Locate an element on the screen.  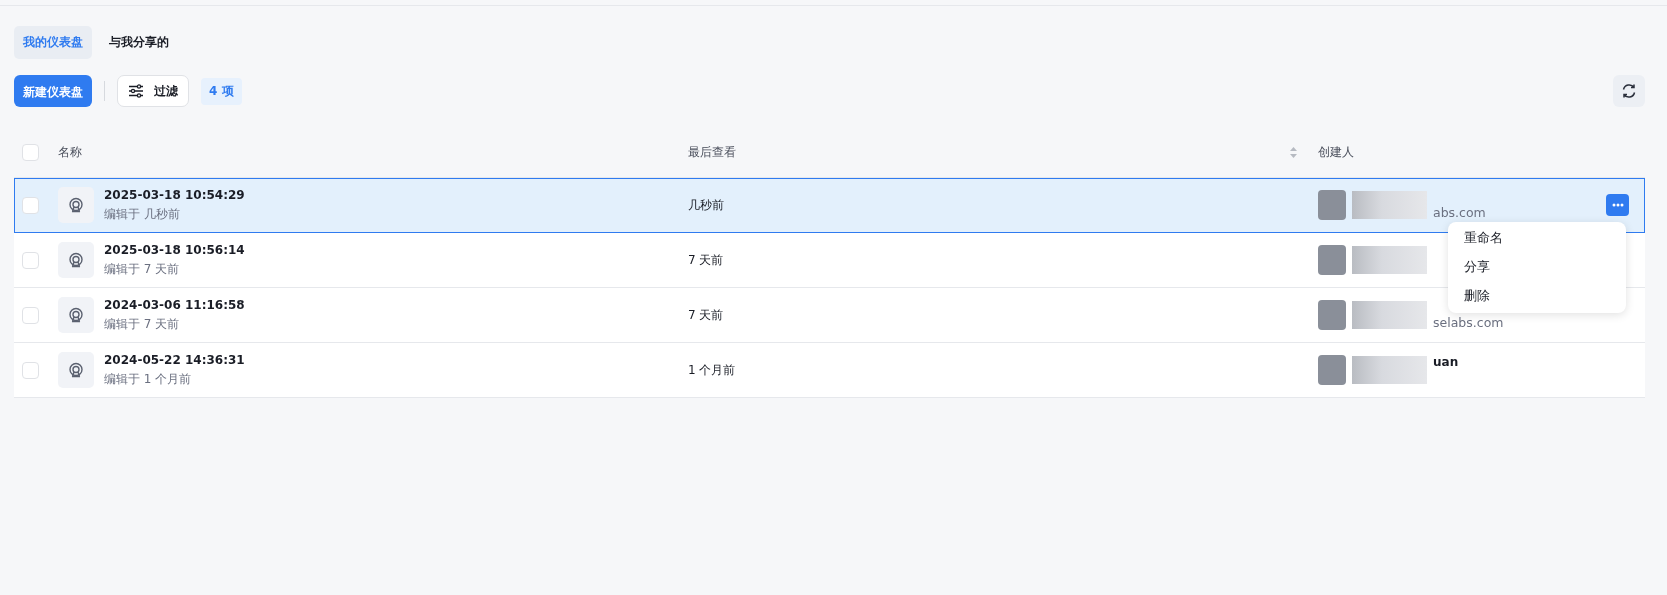
more-button is located at coordinates (1617, 205).